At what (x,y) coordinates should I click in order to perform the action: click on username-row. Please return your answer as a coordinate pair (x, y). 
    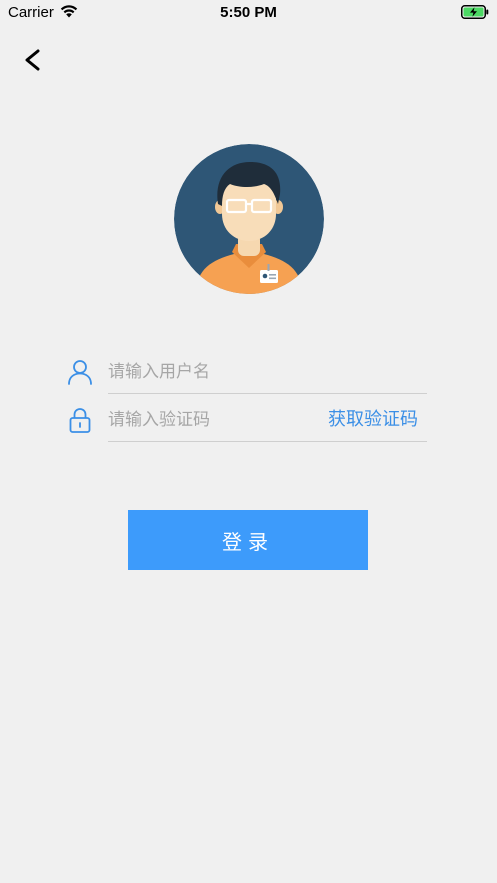
    Looking at the image, I should click on (246, 374).